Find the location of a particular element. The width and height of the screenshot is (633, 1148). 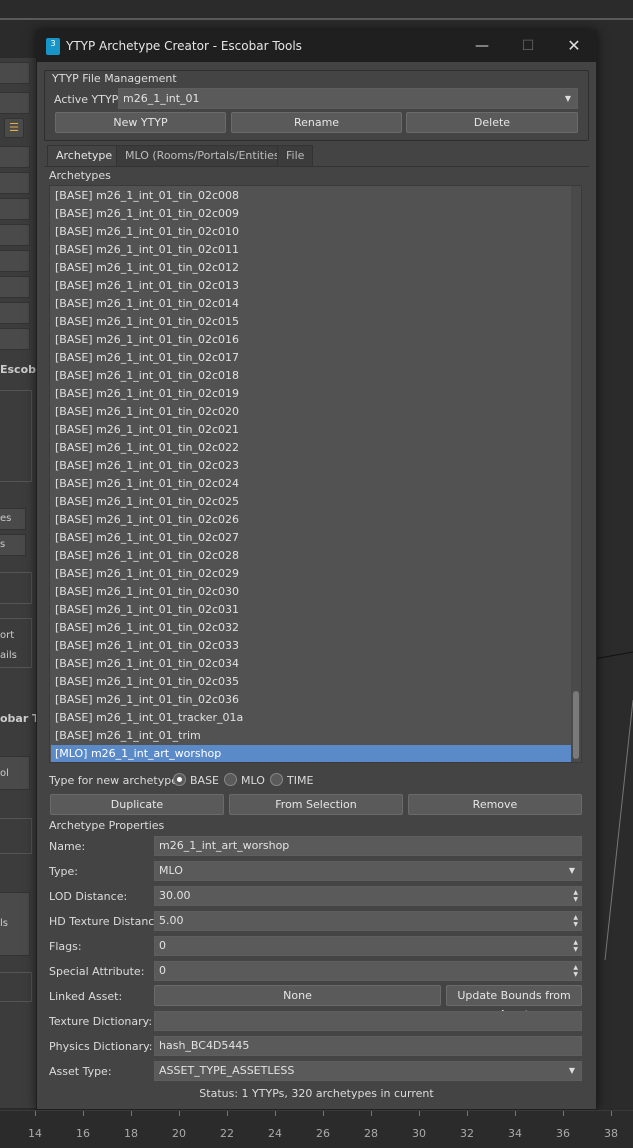

asset-type-value: ASSET_TYPE_ASSETLESS is located at coordinates (227, 1070).